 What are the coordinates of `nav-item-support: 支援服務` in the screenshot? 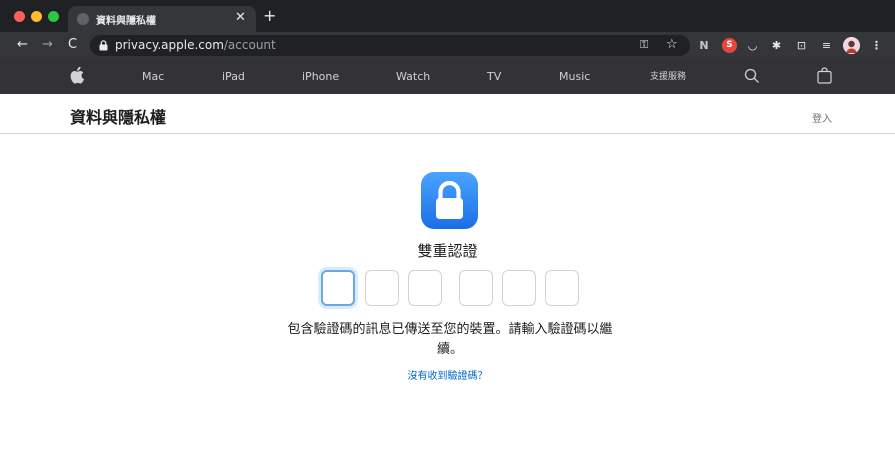 It's located at (668, 77).